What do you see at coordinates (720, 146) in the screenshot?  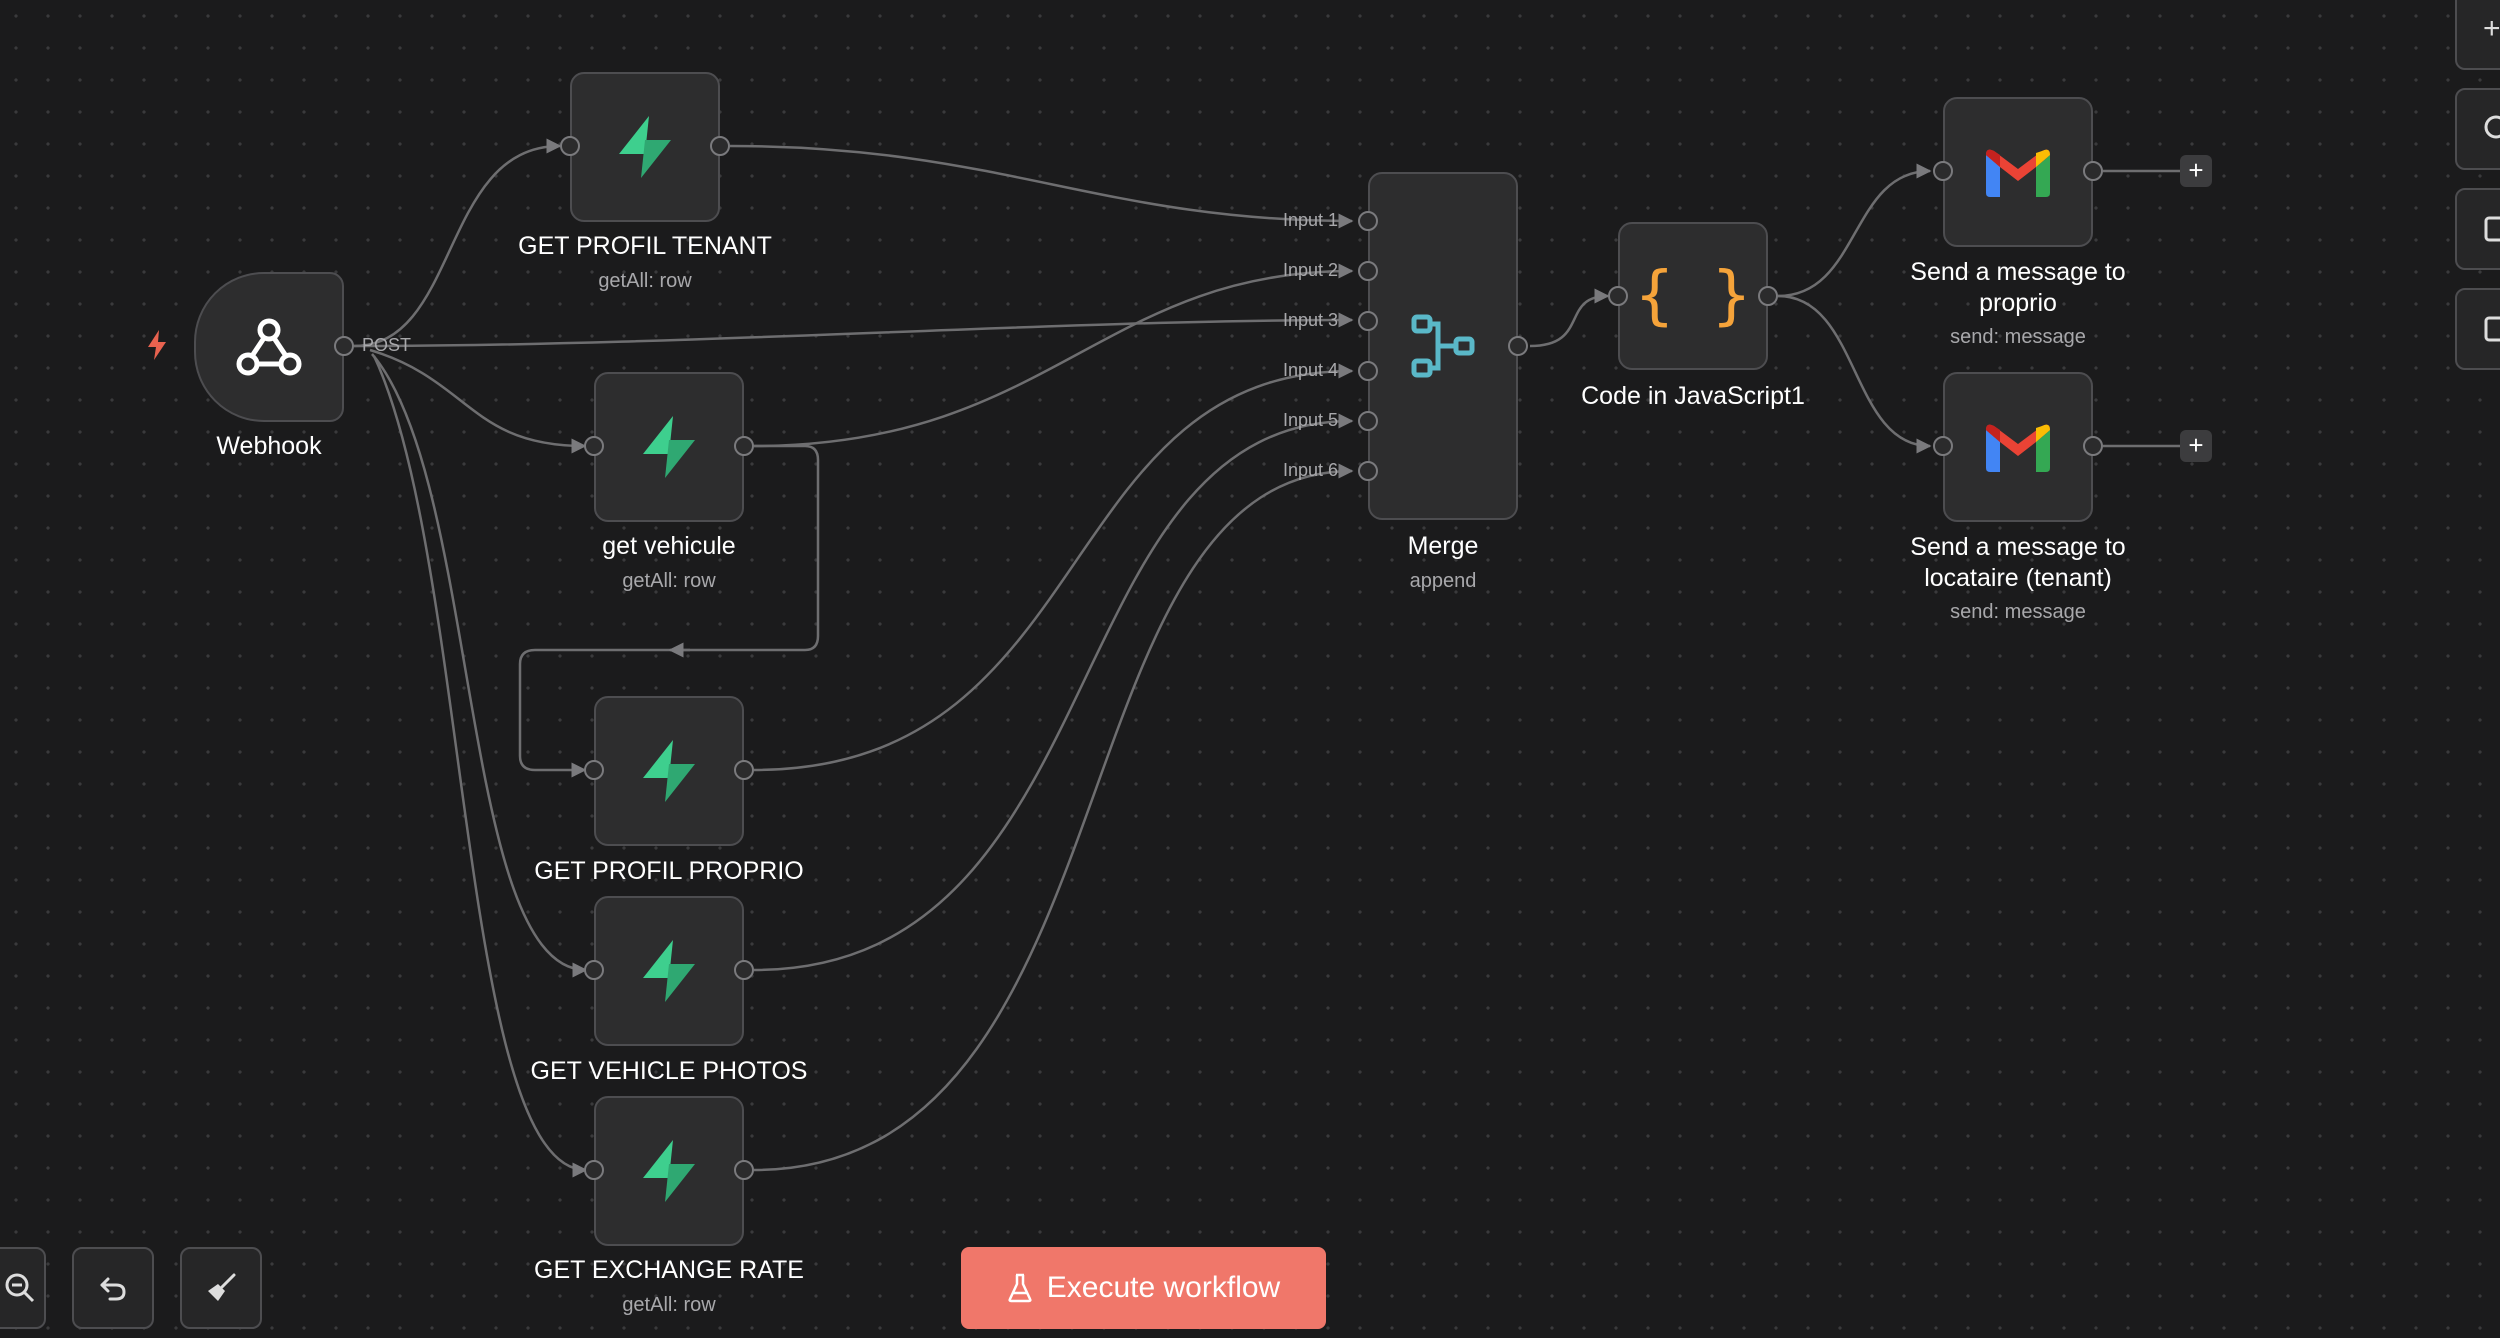 I see `tenant-output-handle` at bounding box center [720, 146].